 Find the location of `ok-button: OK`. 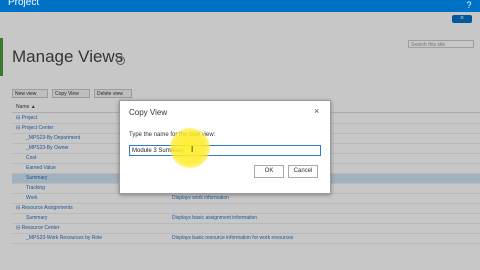

ok-button: OK is located at coordinates (269, 171).